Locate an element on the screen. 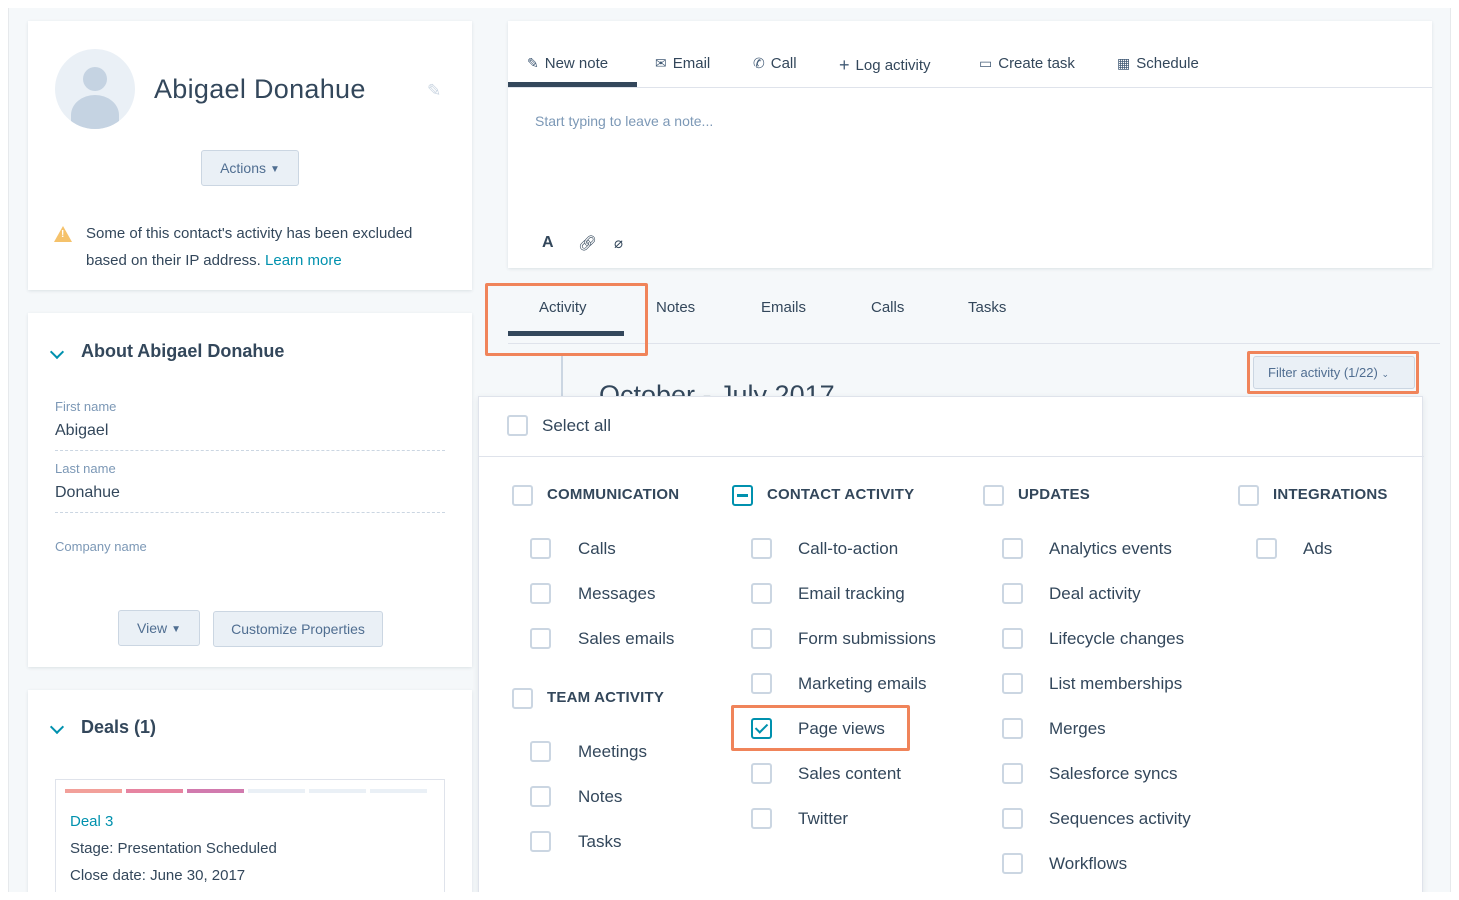 The width and height of the screenshot is (1459, 900). email-tracking-checkbox is located at coordinates (761, 593).